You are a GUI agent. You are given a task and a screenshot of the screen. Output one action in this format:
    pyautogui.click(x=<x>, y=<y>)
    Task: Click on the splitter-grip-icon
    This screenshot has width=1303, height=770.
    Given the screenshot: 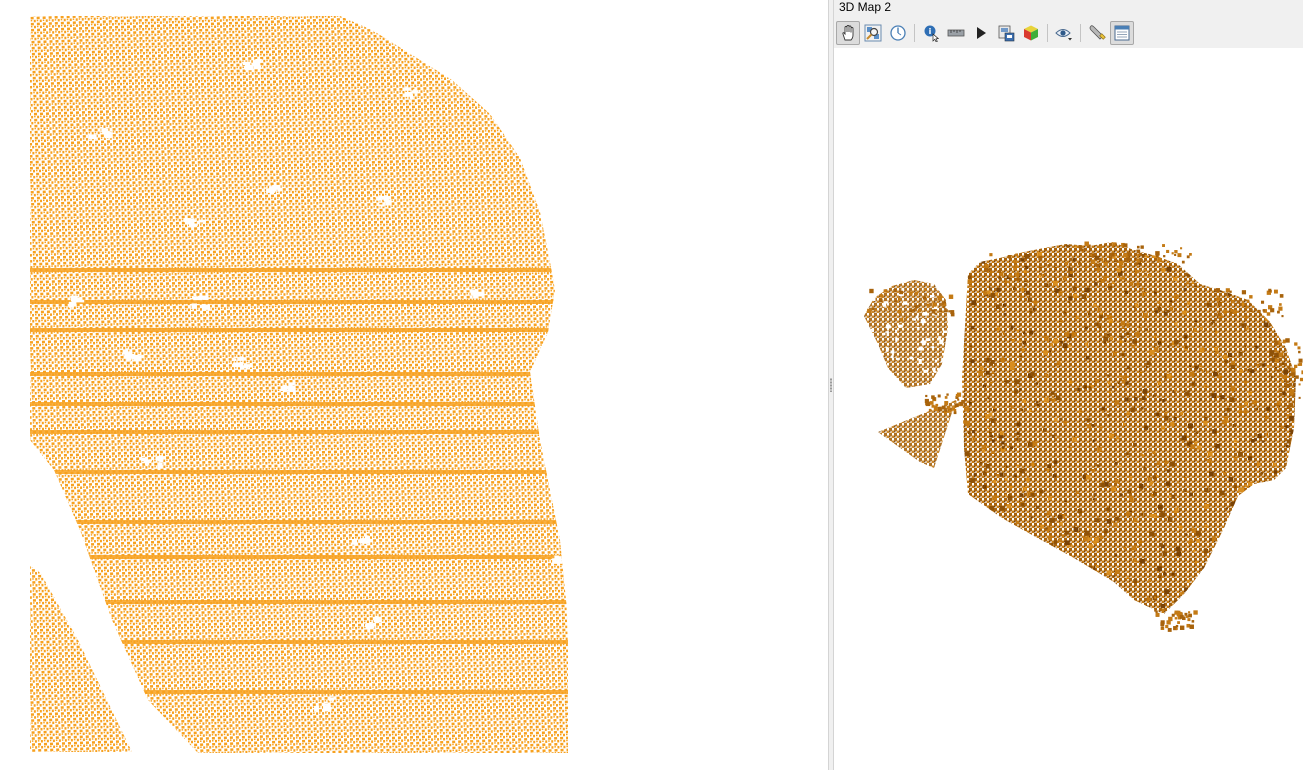 What is the action you would take?
    pyautogui.click(x=831, y=385)
    